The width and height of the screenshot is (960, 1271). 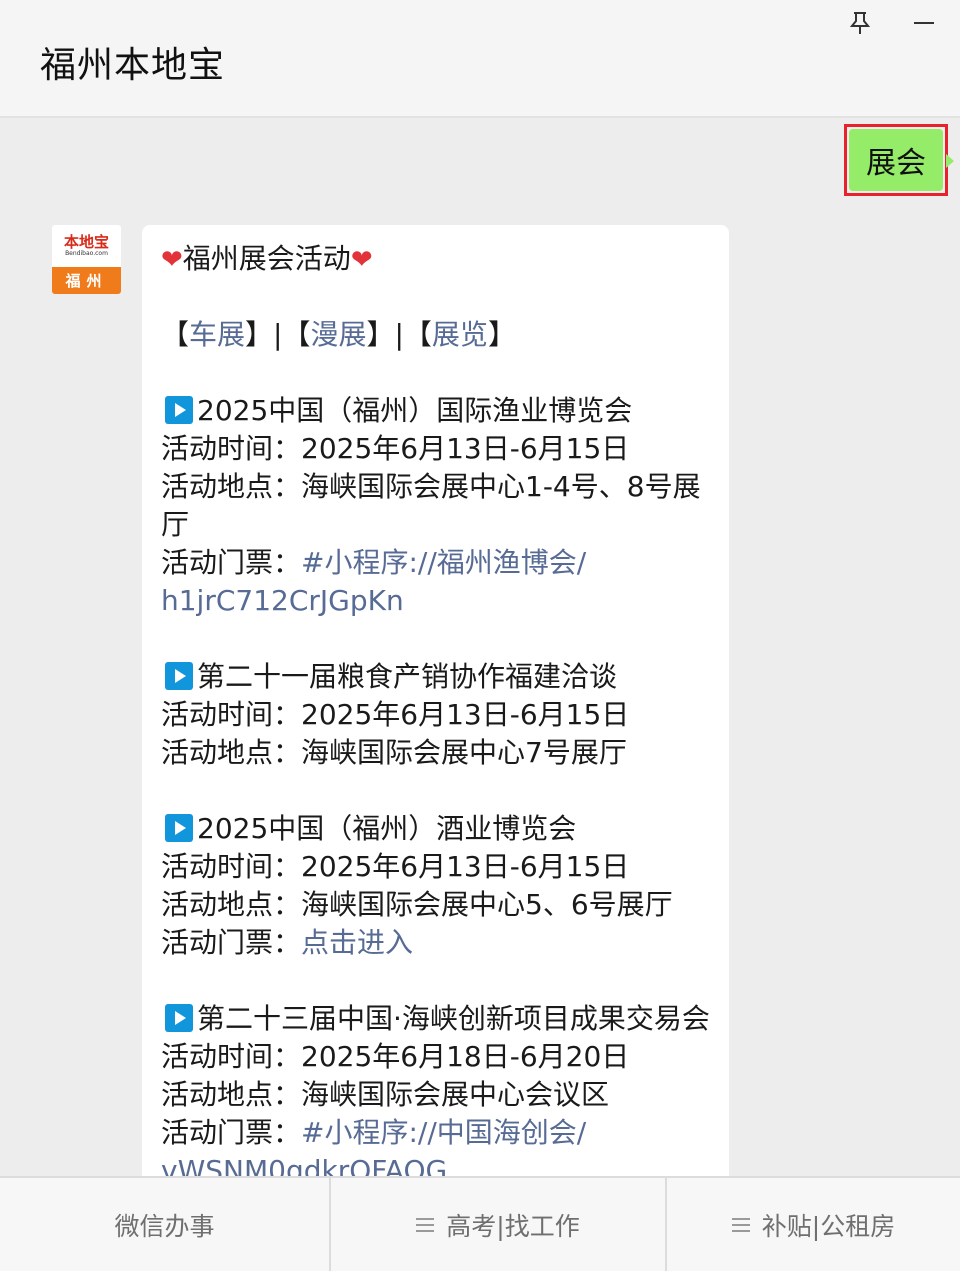 What do you see at coordinates (86, 253) in the screenshot?
I see `avatar-sub: Bendibao.com` at bounding box center [86, 253].